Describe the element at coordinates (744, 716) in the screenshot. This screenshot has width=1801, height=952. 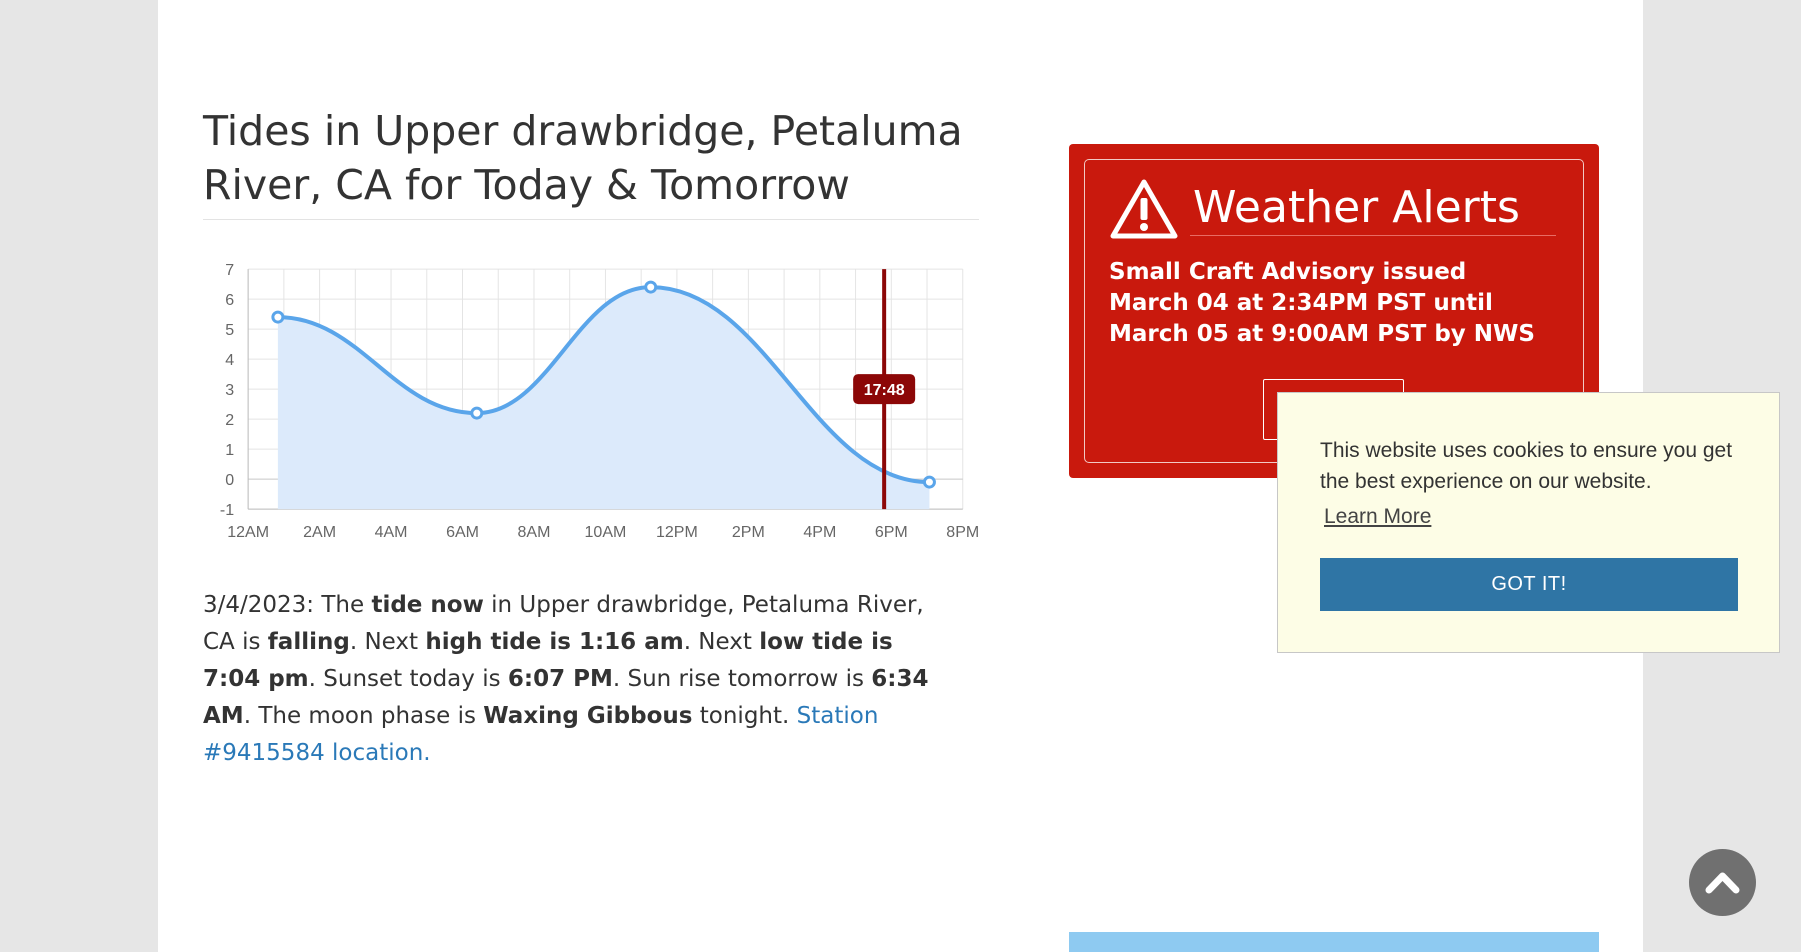
I see `desc-text: tonight.` at that location.